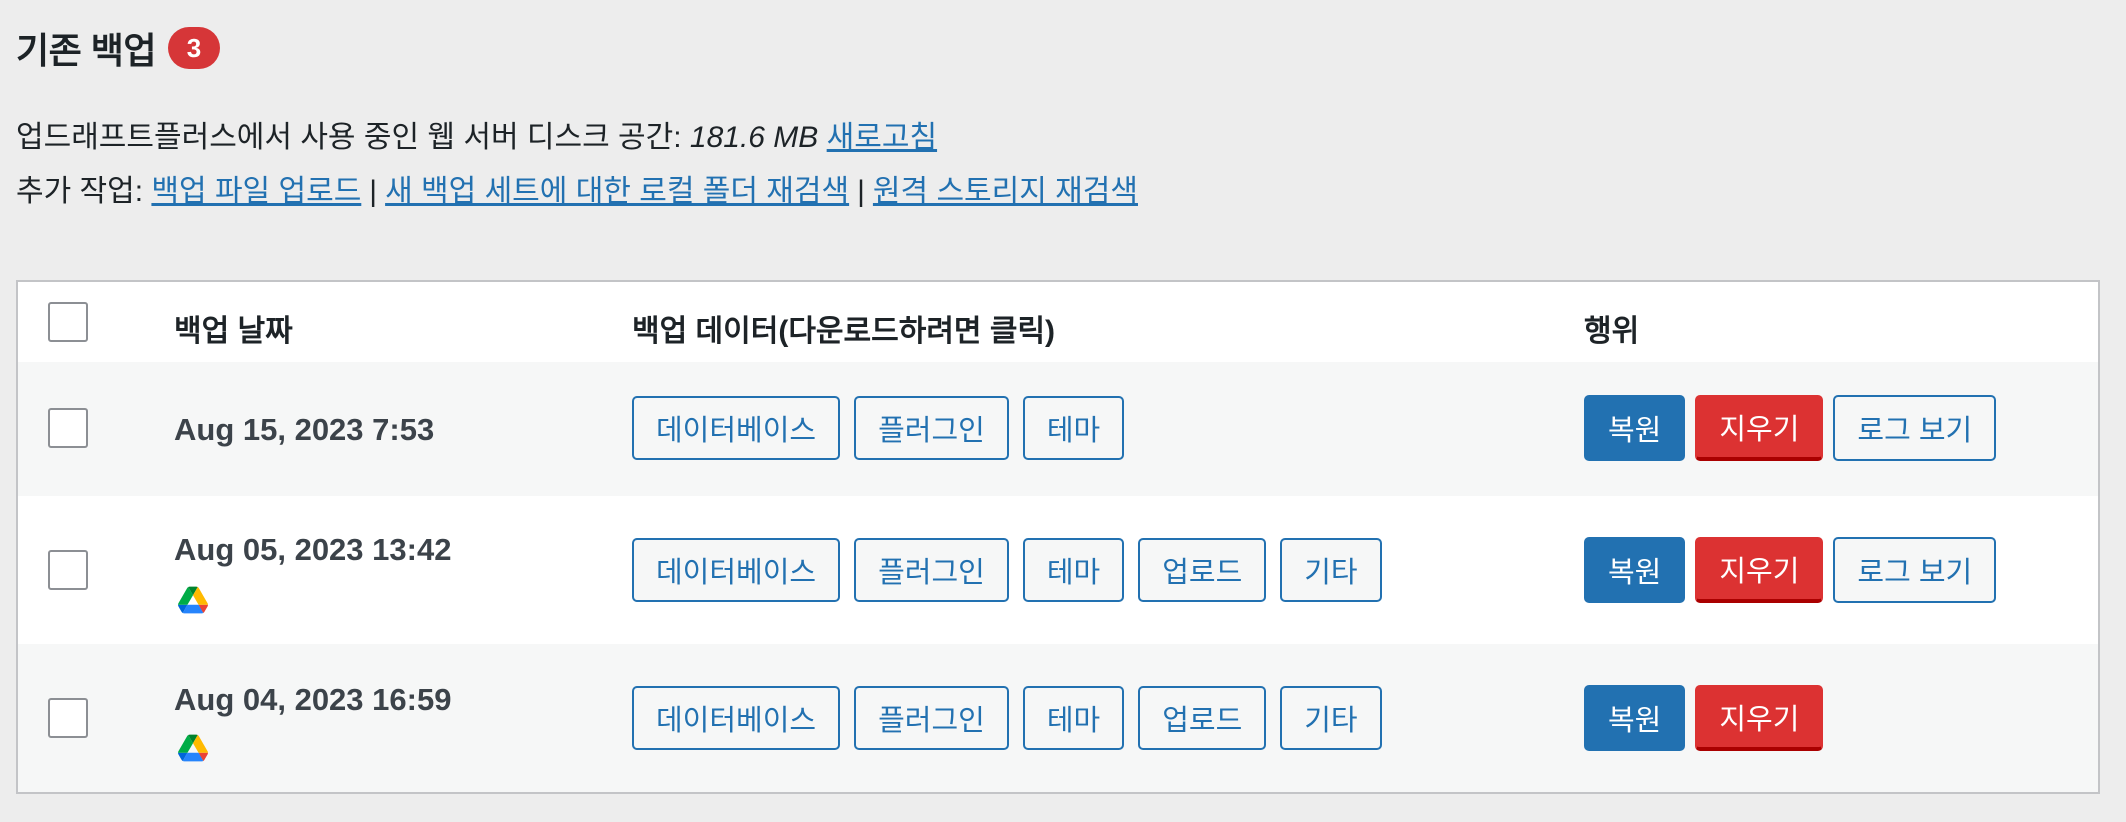  Describe the element at coordinates (1058, 323) in the screenshot. I see `table-header: 백업 날짜 백업 데이터(다운로드하려면 클릭) 행위` at that location.